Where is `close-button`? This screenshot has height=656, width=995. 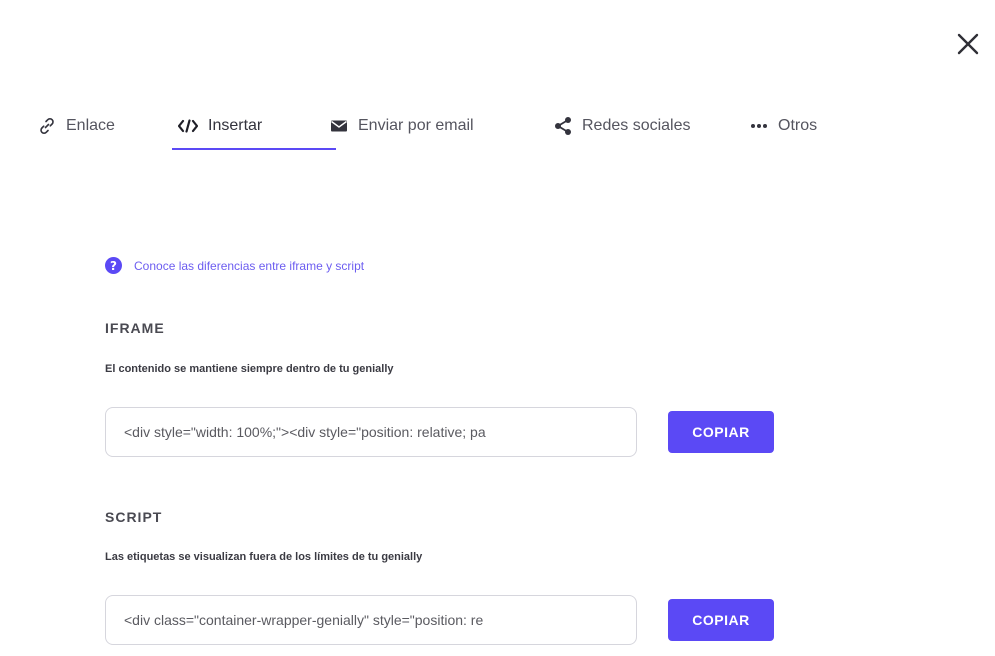 close-button is located at coordinates (968, 44).